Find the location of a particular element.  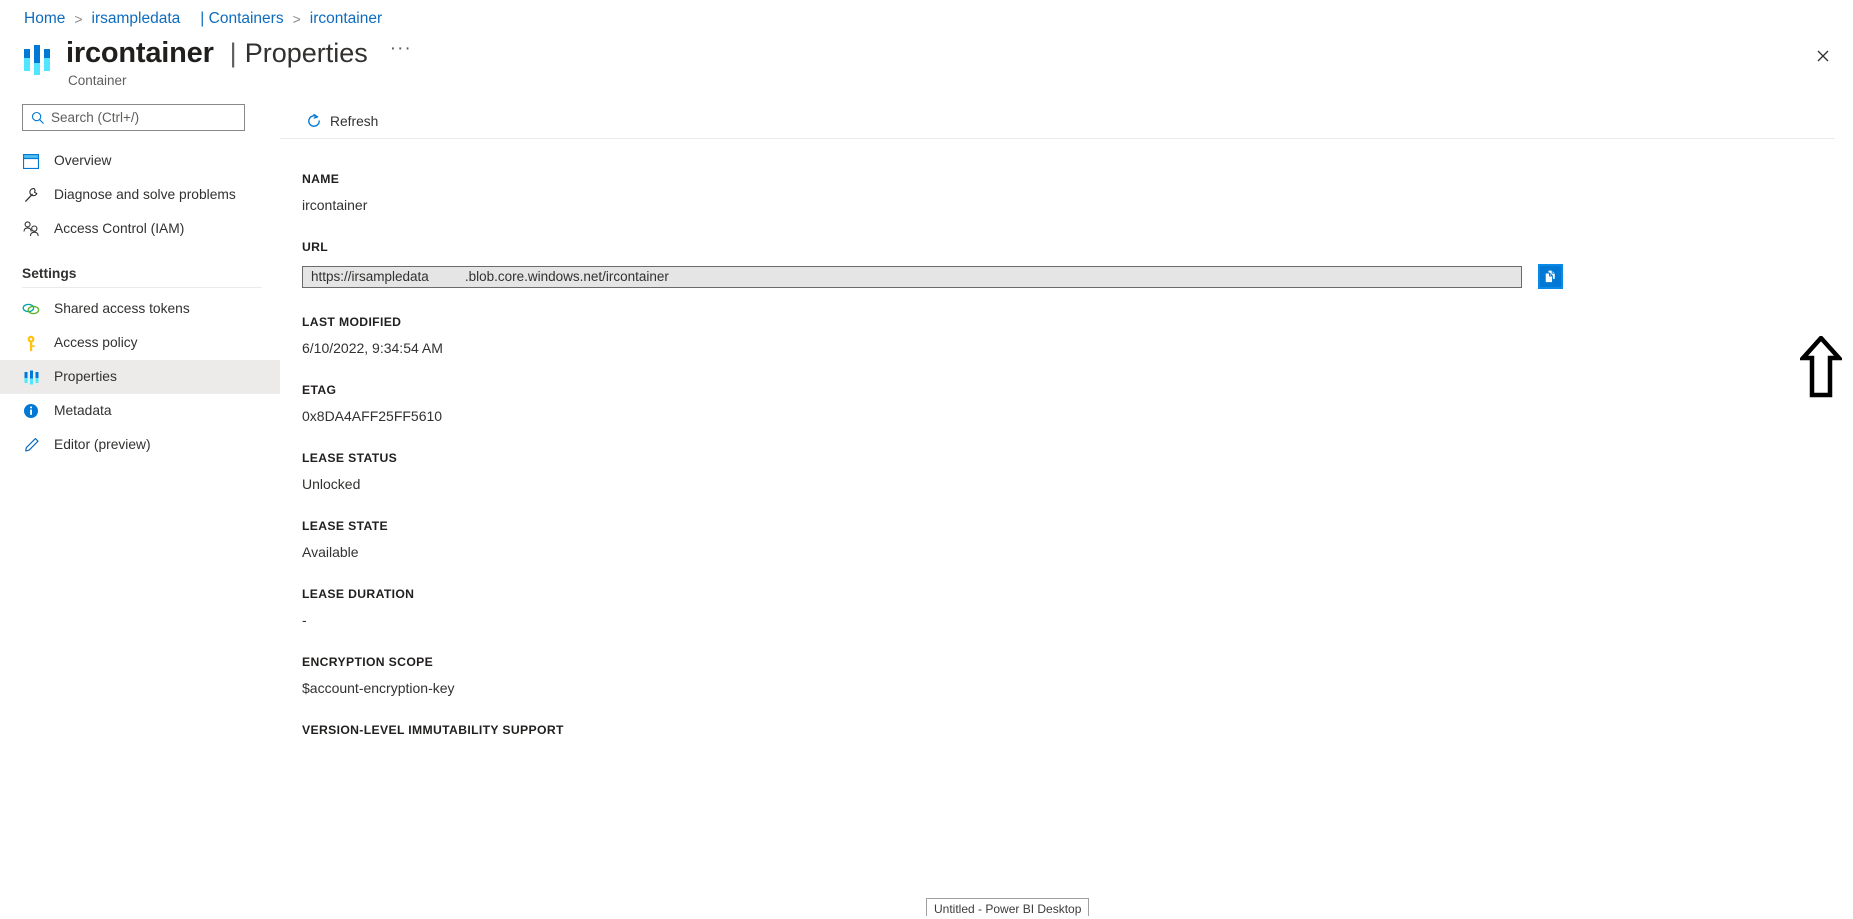

close-icon is located at coordinates (1823, 56).